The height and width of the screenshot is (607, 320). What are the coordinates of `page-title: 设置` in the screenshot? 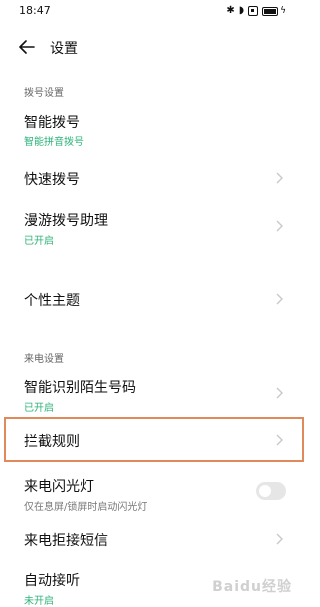 It's located at (64, 49).